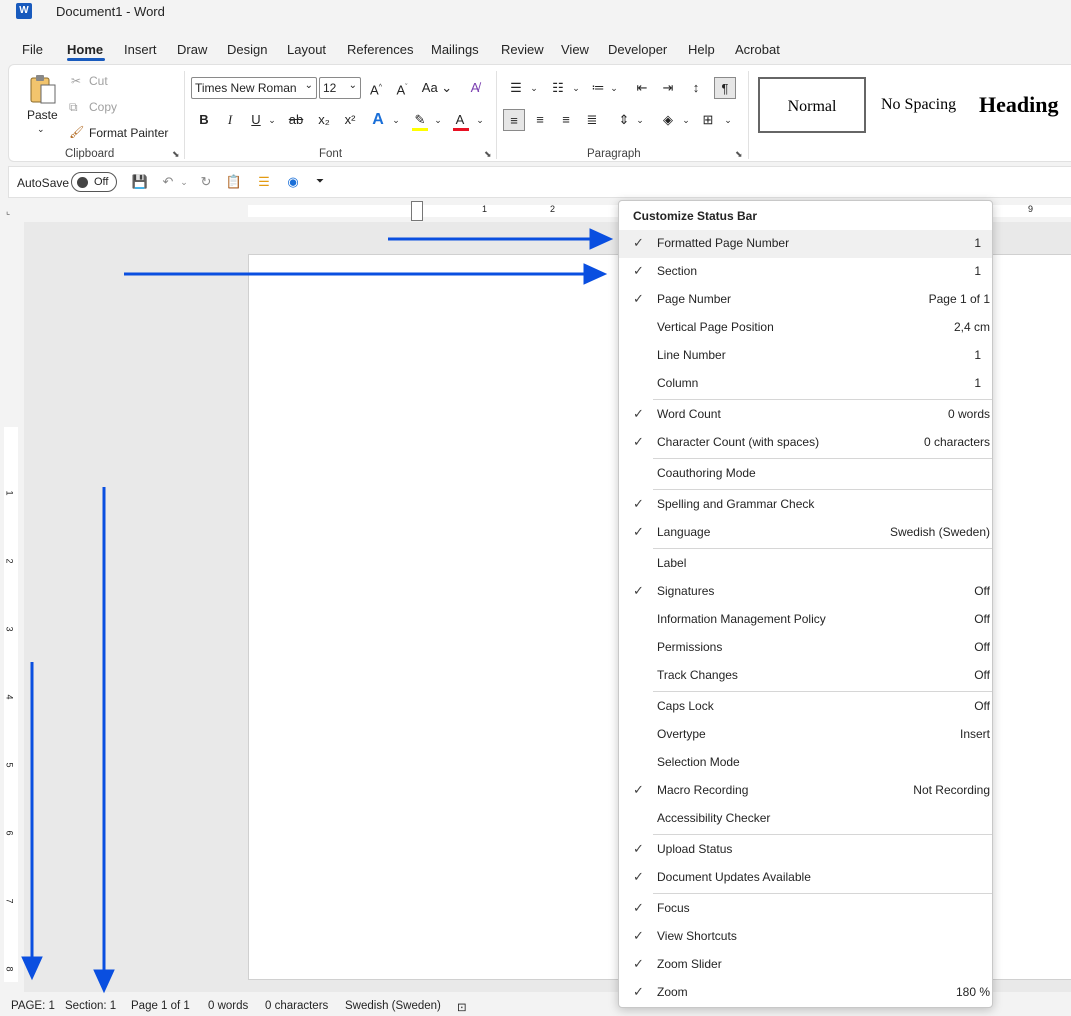  What do you see at coordinates (324, 120) in the screenshot?
I see `subscript-button: x₂` at bounding box center [324, 120].